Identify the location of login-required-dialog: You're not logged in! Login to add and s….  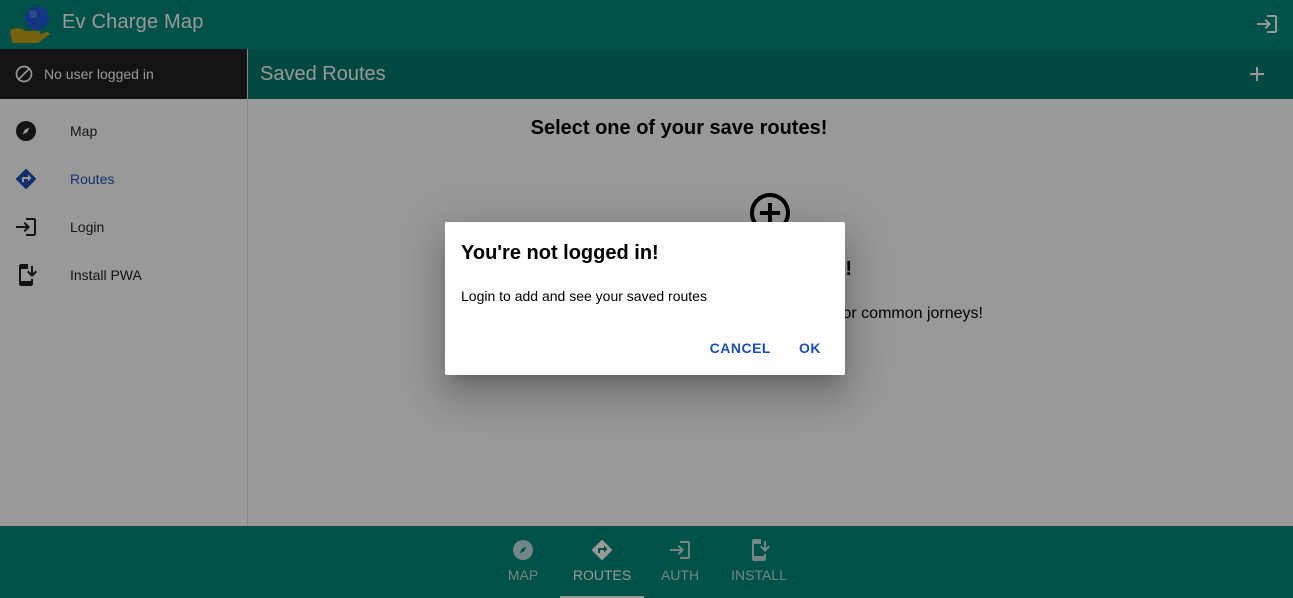
(645, 298).